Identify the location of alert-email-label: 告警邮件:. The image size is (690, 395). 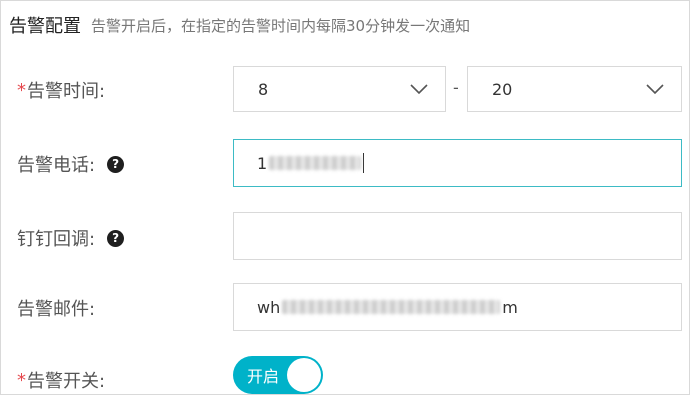
(56, 308).